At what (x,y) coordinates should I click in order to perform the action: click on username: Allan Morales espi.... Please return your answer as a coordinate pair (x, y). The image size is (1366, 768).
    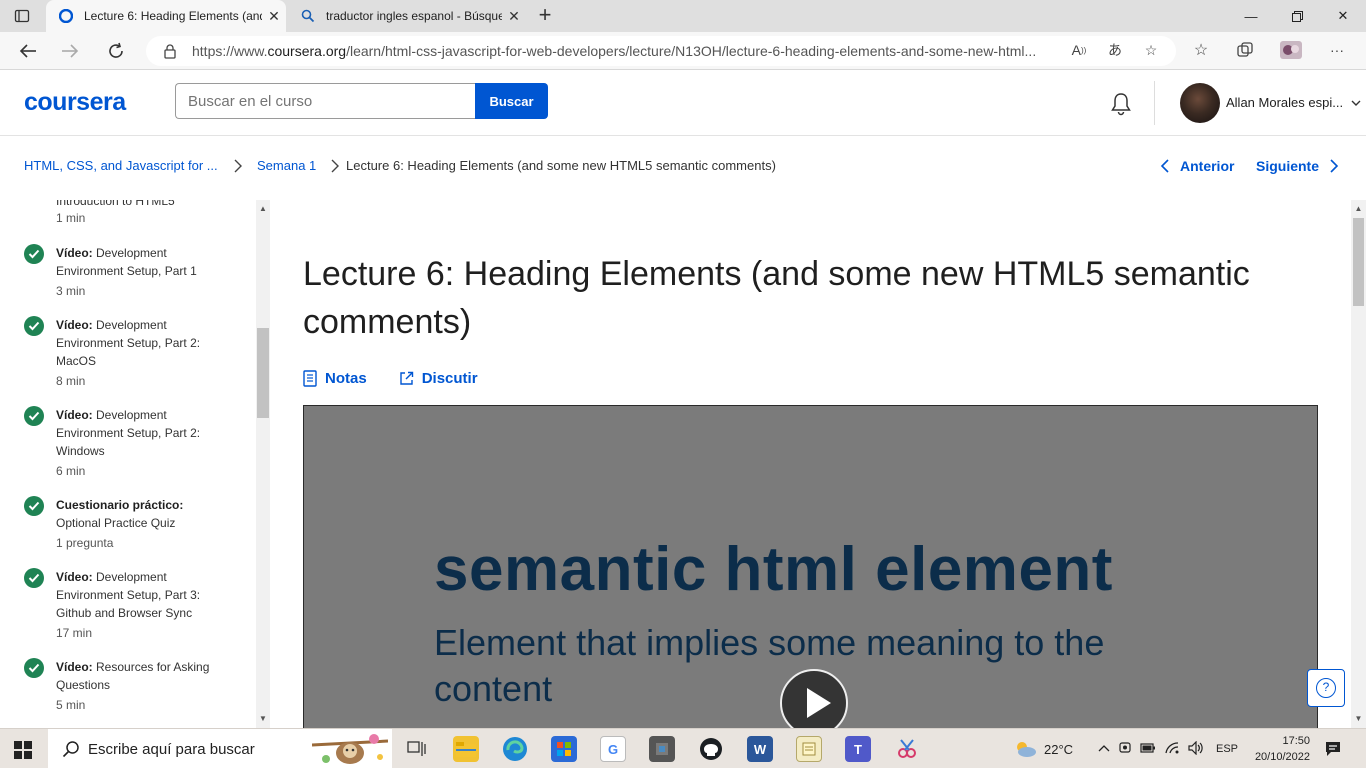
    Looking at the image, I should click on (1284, 102).